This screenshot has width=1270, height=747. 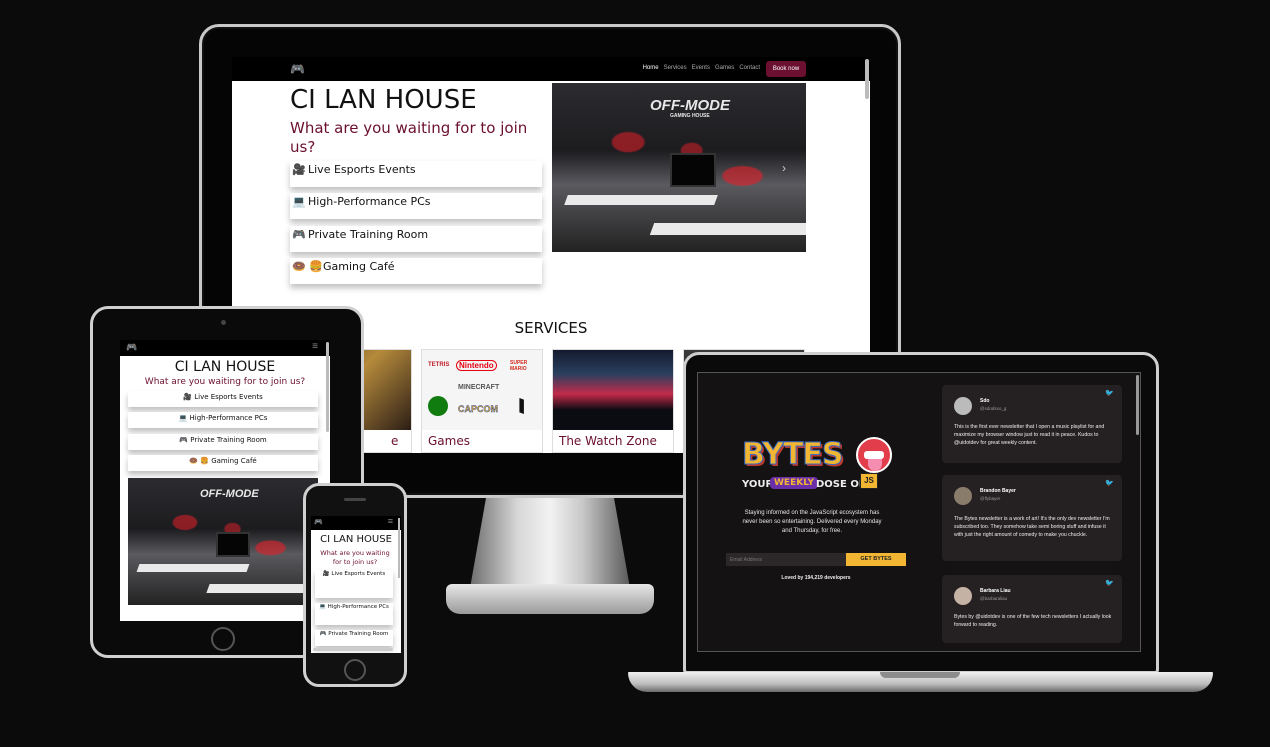 I want to click on logo-weekly: WEEKLY, so click(x=794, y=483).